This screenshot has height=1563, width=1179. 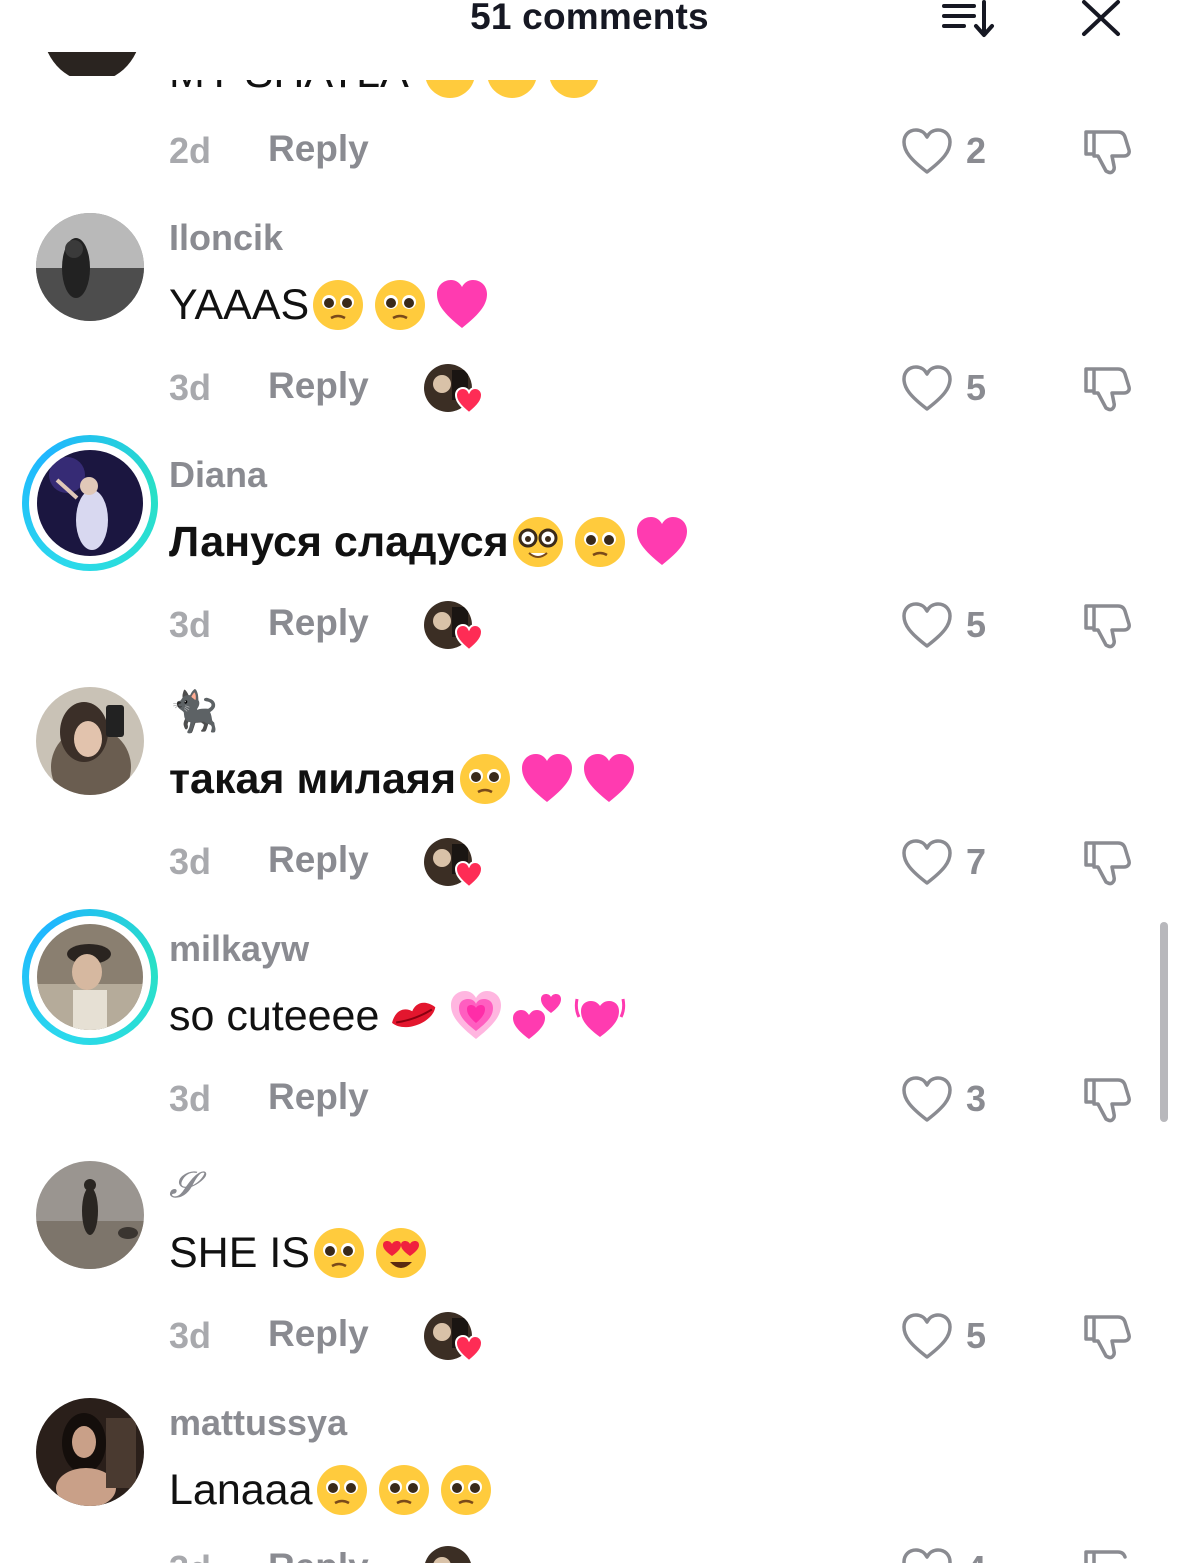 What do you see at coordinates (183, 1186) in the screenshot?
I see `comment-username: 𝓢` at bounding box center [183, 1186].